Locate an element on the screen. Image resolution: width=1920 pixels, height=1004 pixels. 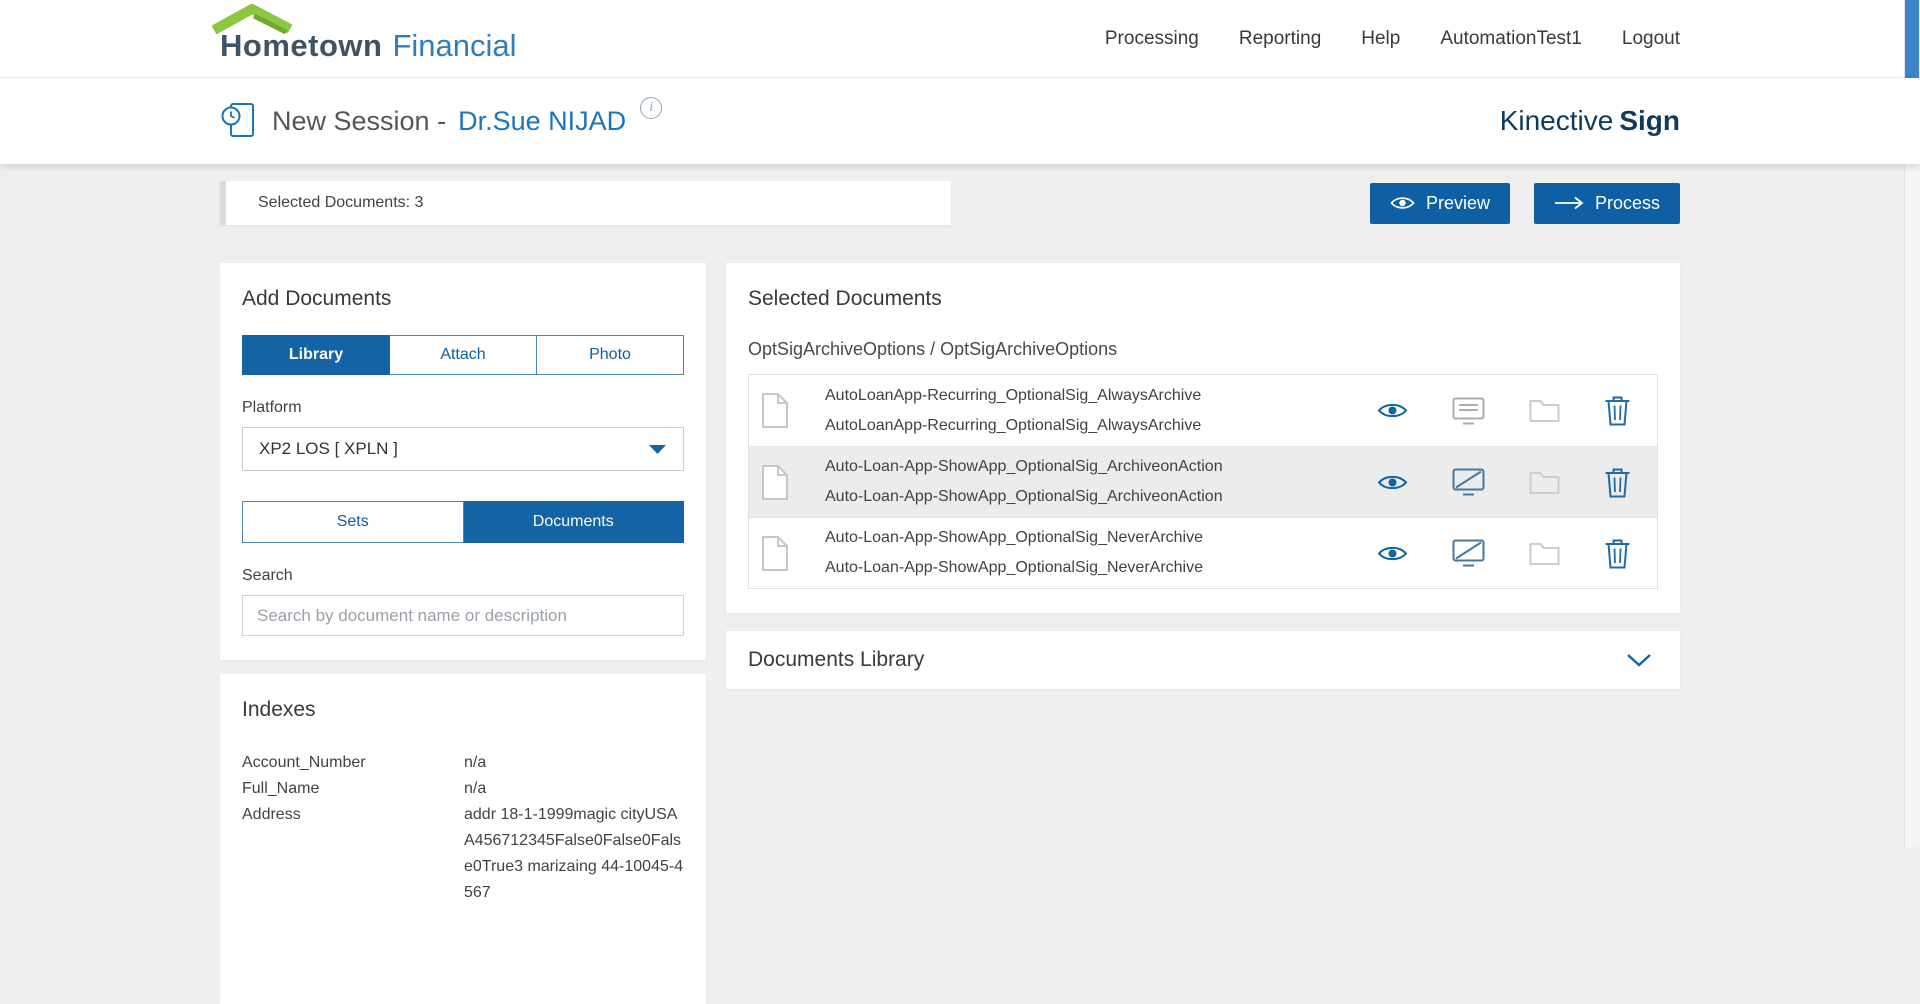
documents-library-title: Documents Library is located at coordinates (836, 659).